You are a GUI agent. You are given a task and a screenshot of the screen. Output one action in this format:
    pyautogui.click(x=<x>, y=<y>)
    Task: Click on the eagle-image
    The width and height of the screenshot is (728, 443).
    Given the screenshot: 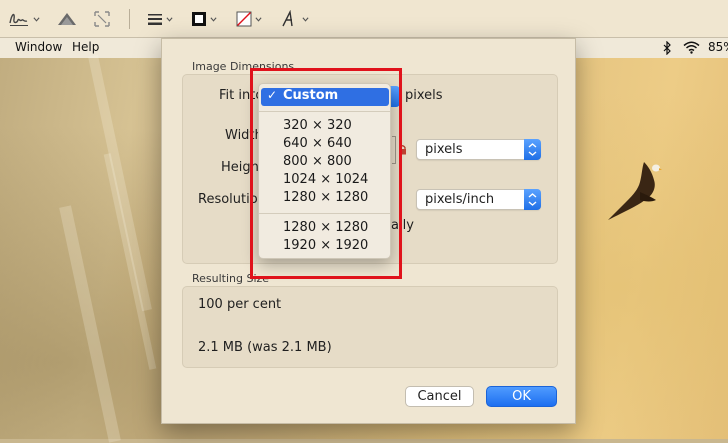 What is the action you would take?
    pyautogui.click(x=635, y=191)
    